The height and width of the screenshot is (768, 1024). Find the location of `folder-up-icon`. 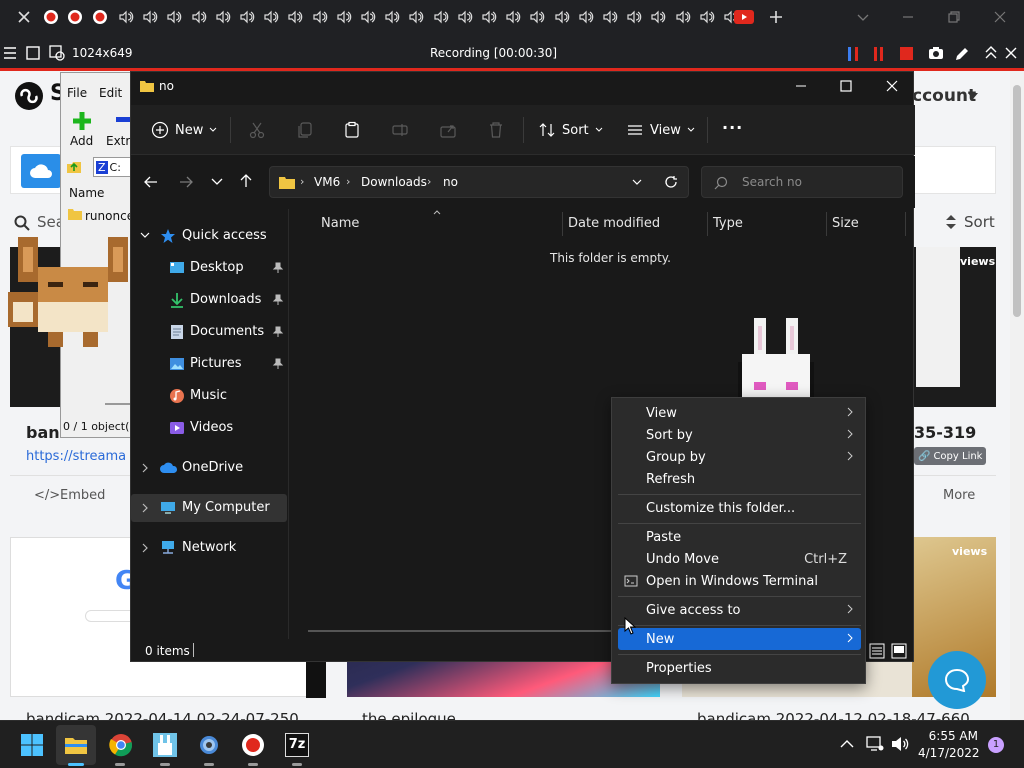

folder-up-icon is located at coordinates (74, 167).